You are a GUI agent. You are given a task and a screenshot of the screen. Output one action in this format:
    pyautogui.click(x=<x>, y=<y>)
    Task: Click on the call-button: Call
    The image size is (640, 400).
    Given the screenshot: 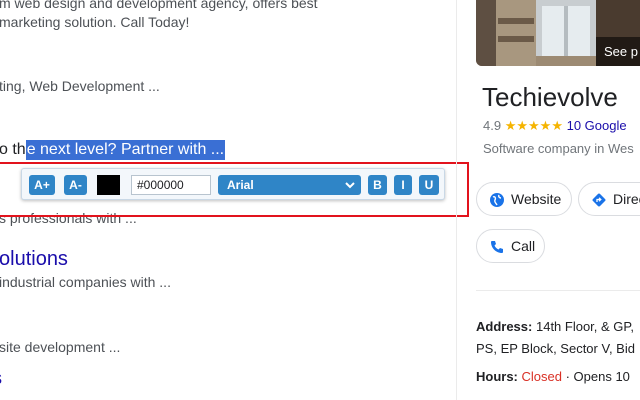 What is the action you would take?
    pyautogui.click(x=510, y=246)
    